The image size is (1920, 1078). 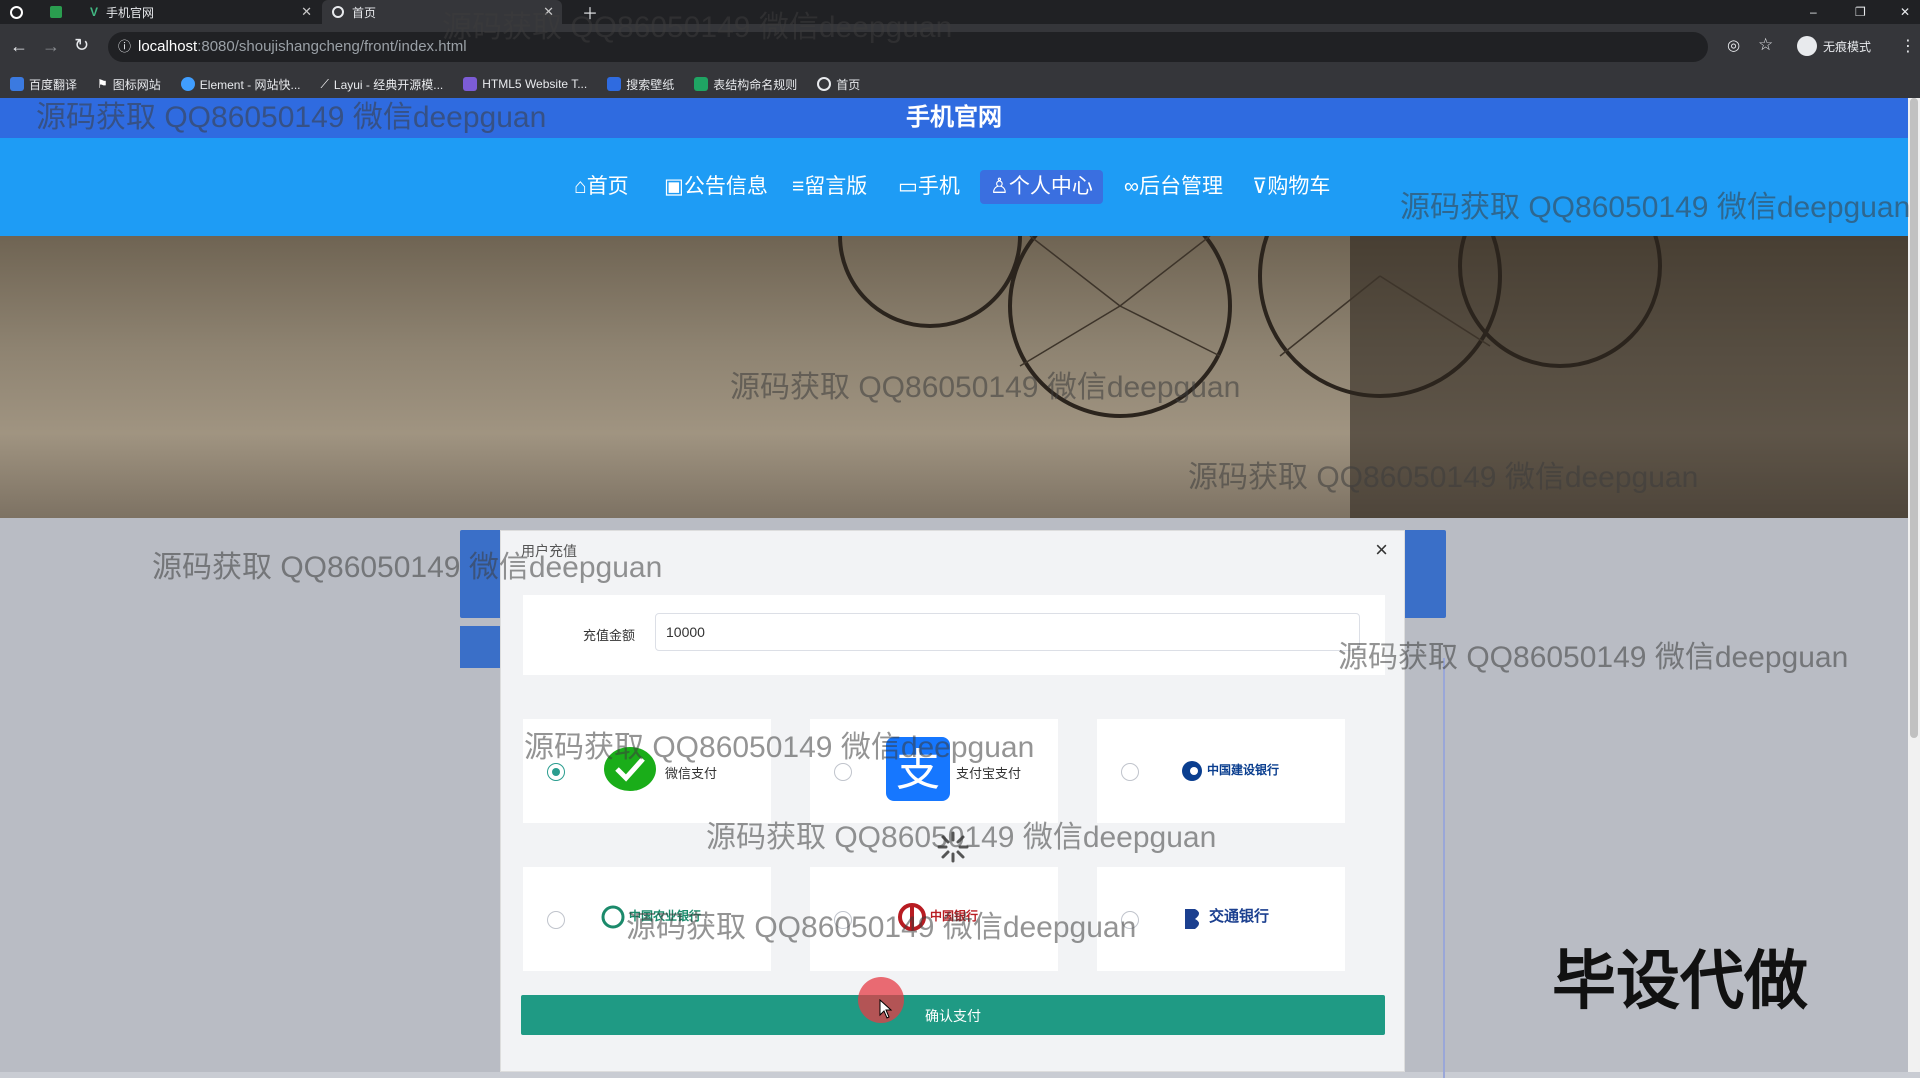 I want to click on wechat-pay-label: 微信支付, so click(x=691, y=773).